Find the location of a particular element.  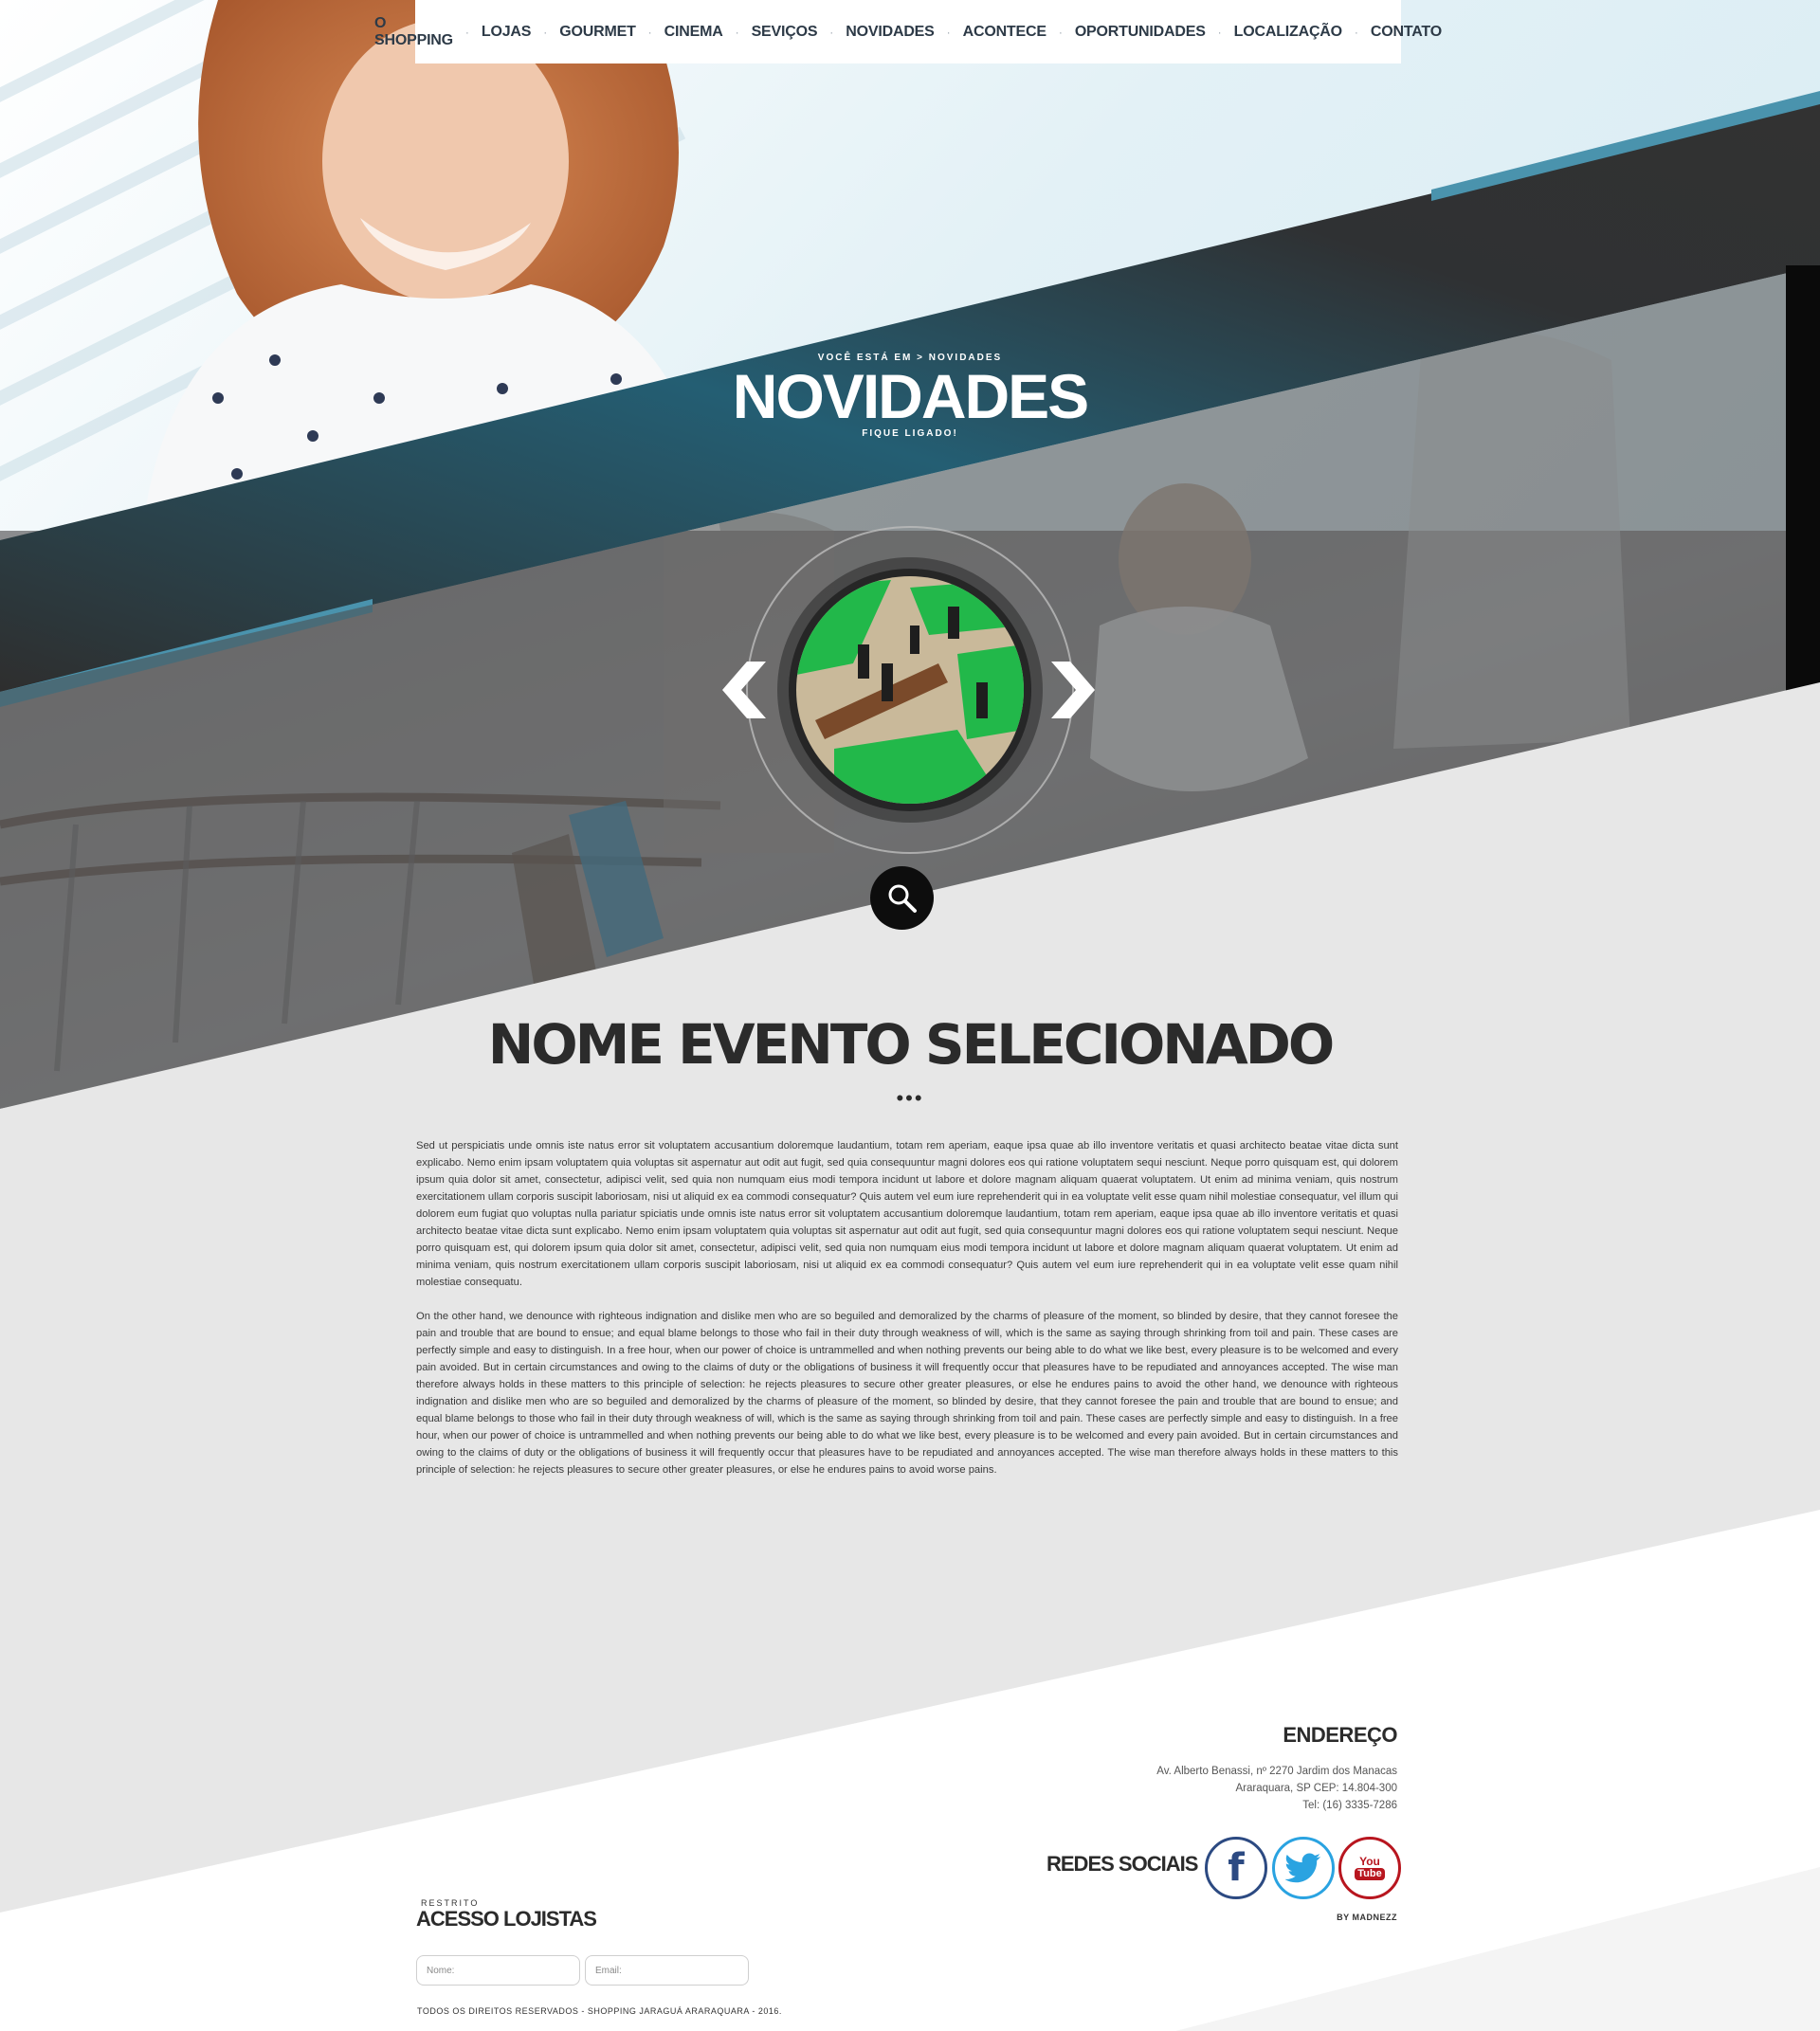

event-thumbnail is located at coordinates (910, 690).